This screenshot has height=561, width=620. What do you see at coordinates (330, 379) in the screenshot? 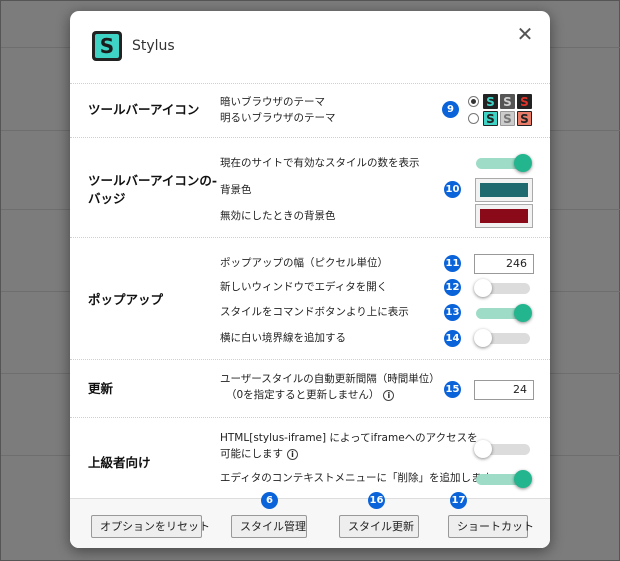
I see `update-interval-label: ユーザースタイルの自動更新間隔（時間単位）` at bounding box center [330, 379].